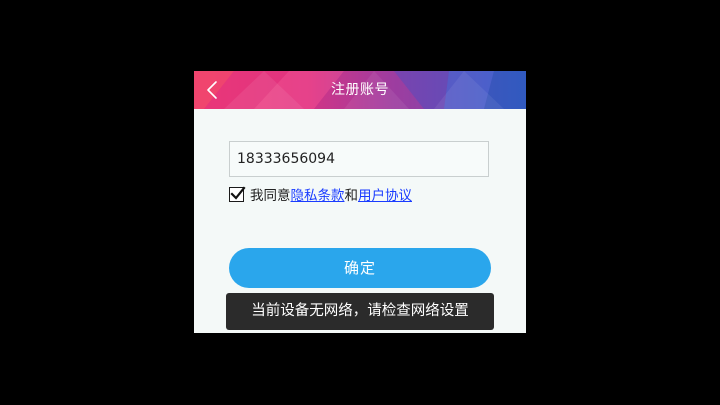 Image resolution: width=720 pixels, height=405 pixels. I want to click on confirm-button: 确定, so click(360, 268).